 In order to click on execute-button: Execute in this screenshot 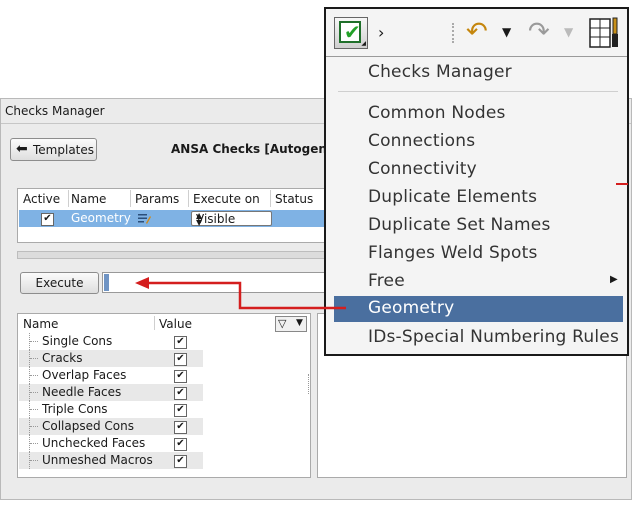, I will do `click(59, 283)`.